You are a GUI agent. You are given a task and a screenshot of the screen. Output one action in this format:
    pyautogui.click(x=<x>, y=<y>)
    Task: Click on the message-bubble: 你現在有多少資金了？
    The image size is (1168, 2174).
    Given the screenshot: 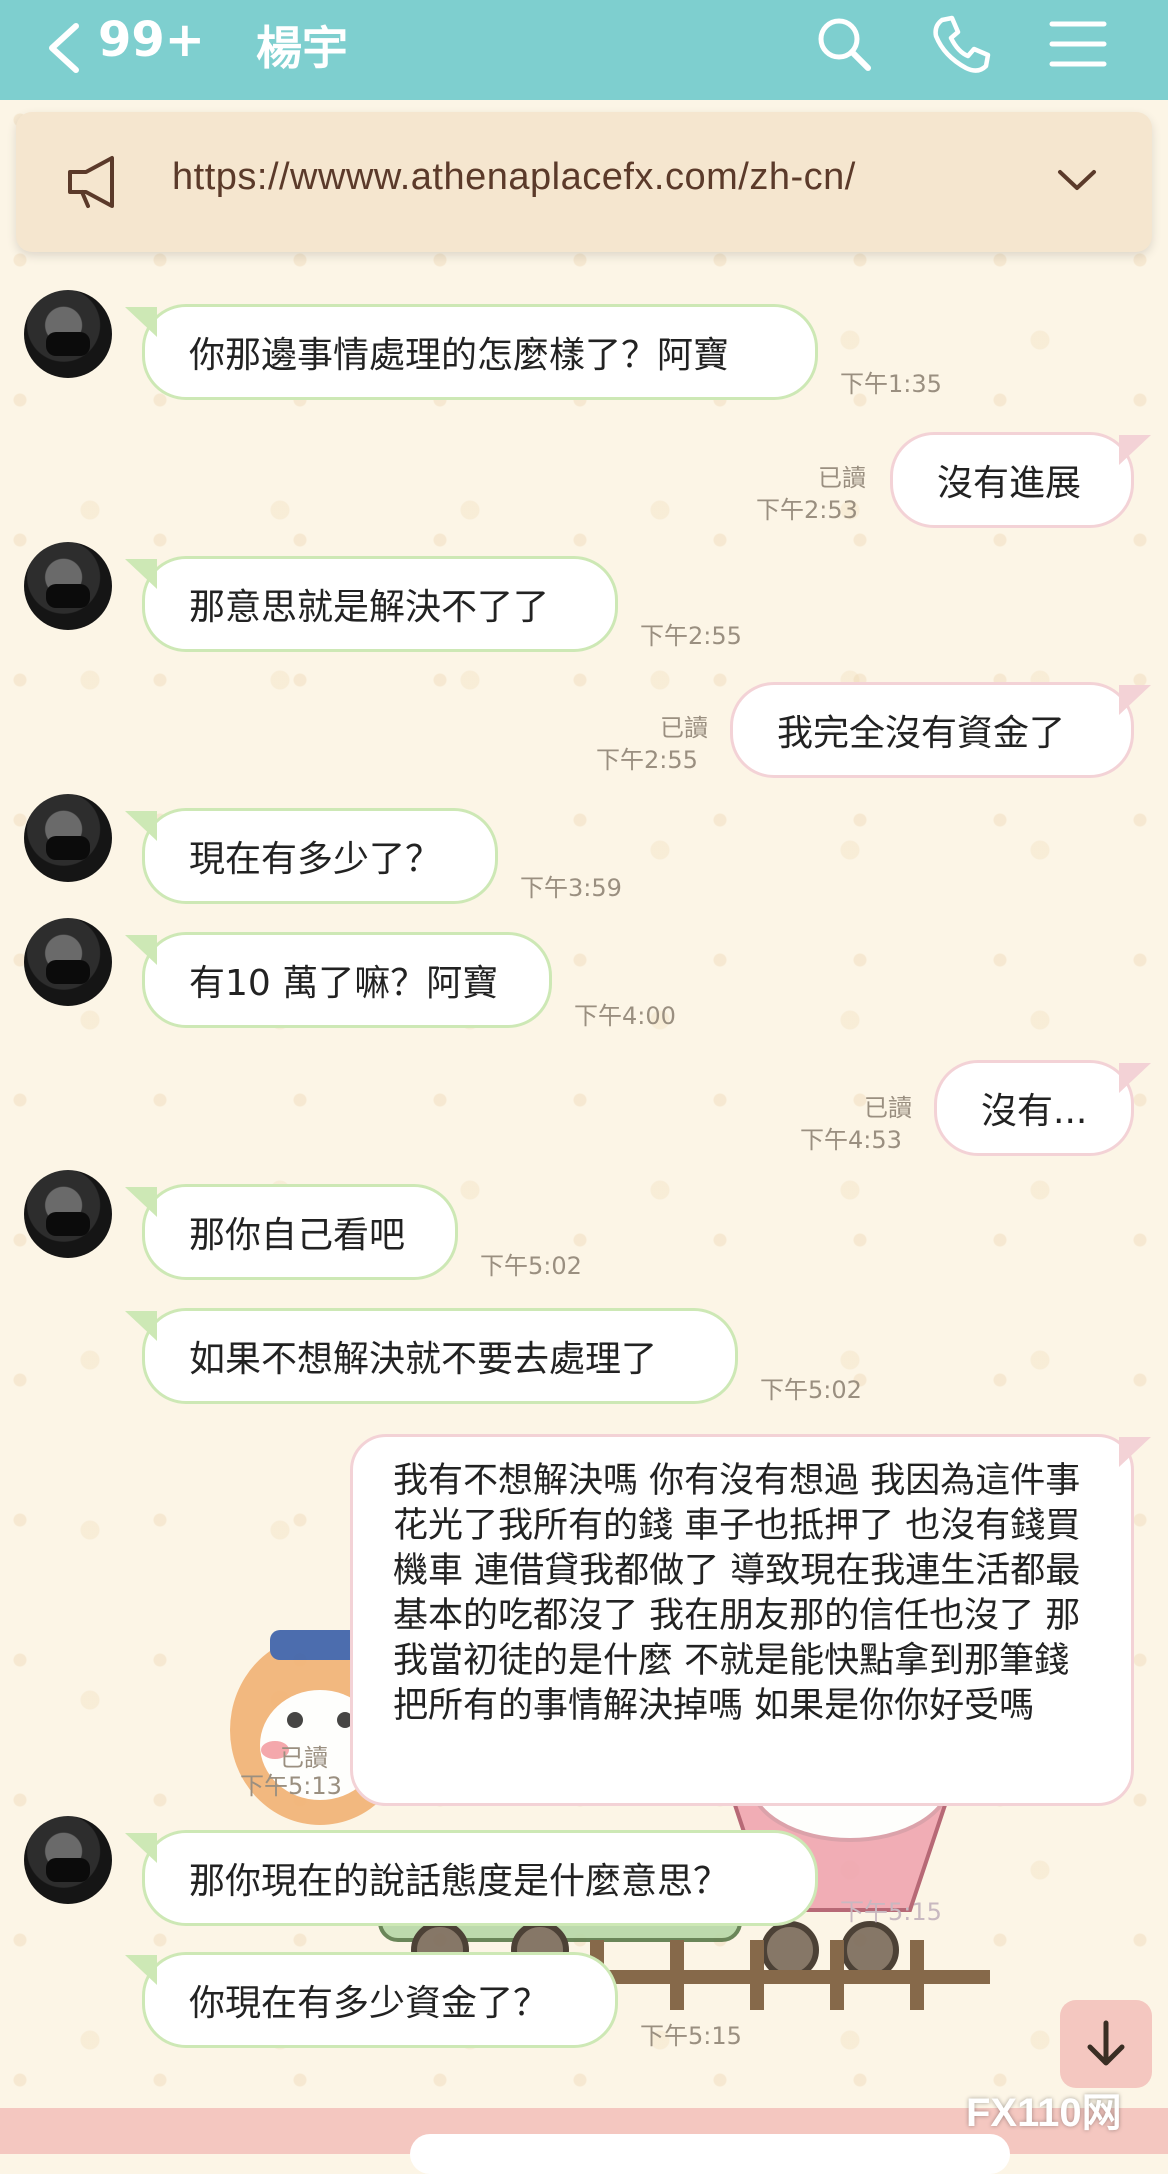 What is the action you would take?
    pyautogui.click(x=371, y=2000)
    